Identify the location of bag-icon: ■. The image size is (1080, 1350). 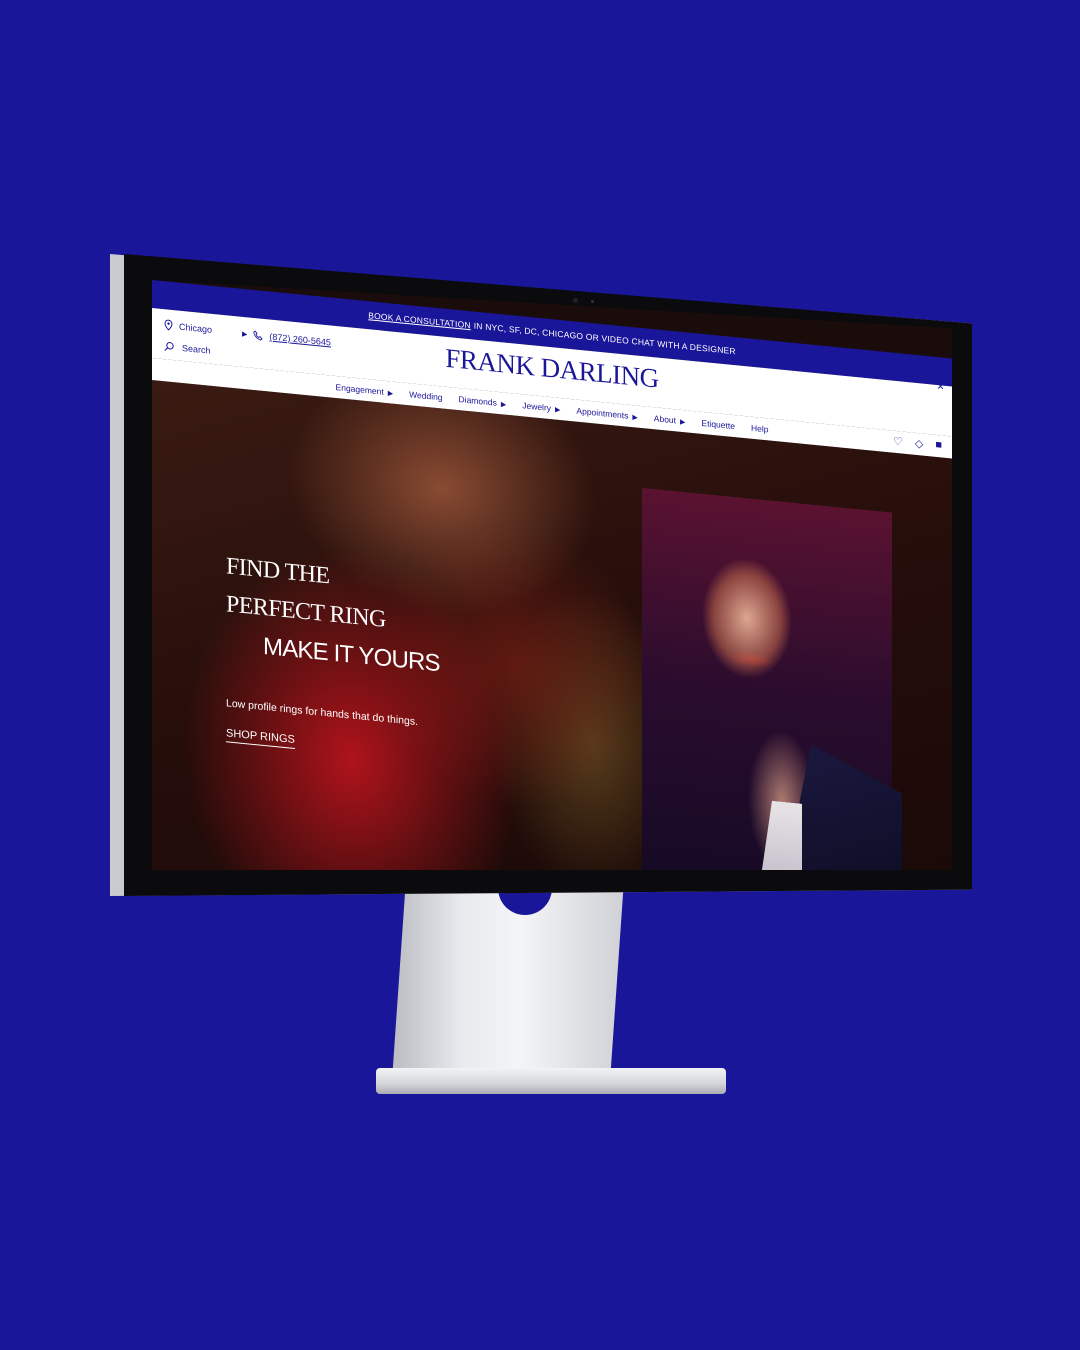
(938, 446).